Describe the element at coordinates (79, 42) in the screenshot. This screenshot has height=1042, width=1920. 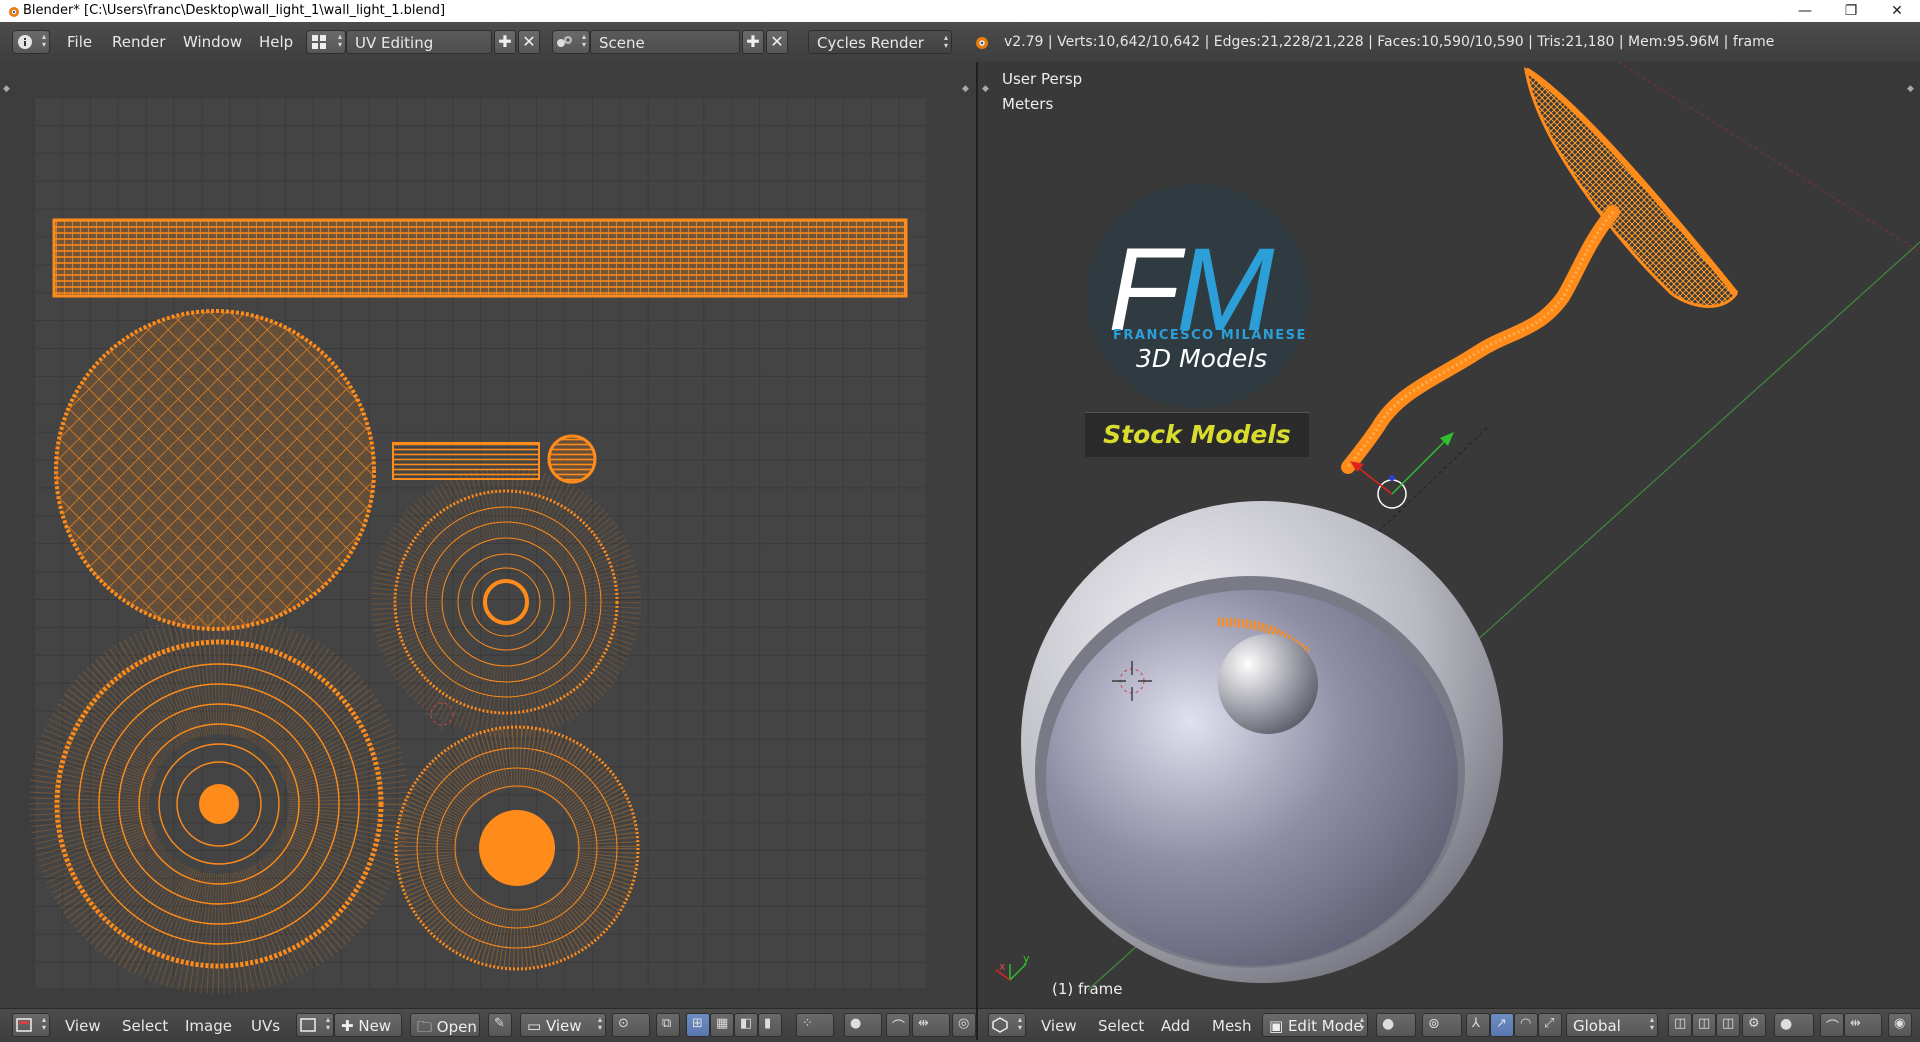
I see `menu-file: File` at that location.